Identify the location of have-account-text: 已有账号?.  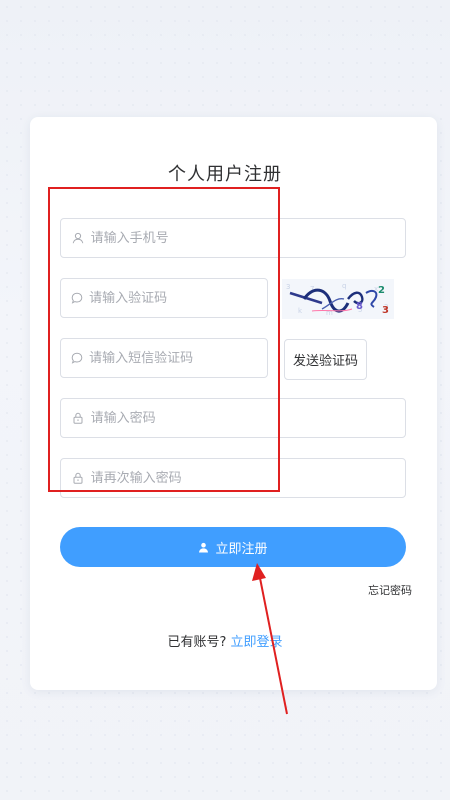
(197, 642).